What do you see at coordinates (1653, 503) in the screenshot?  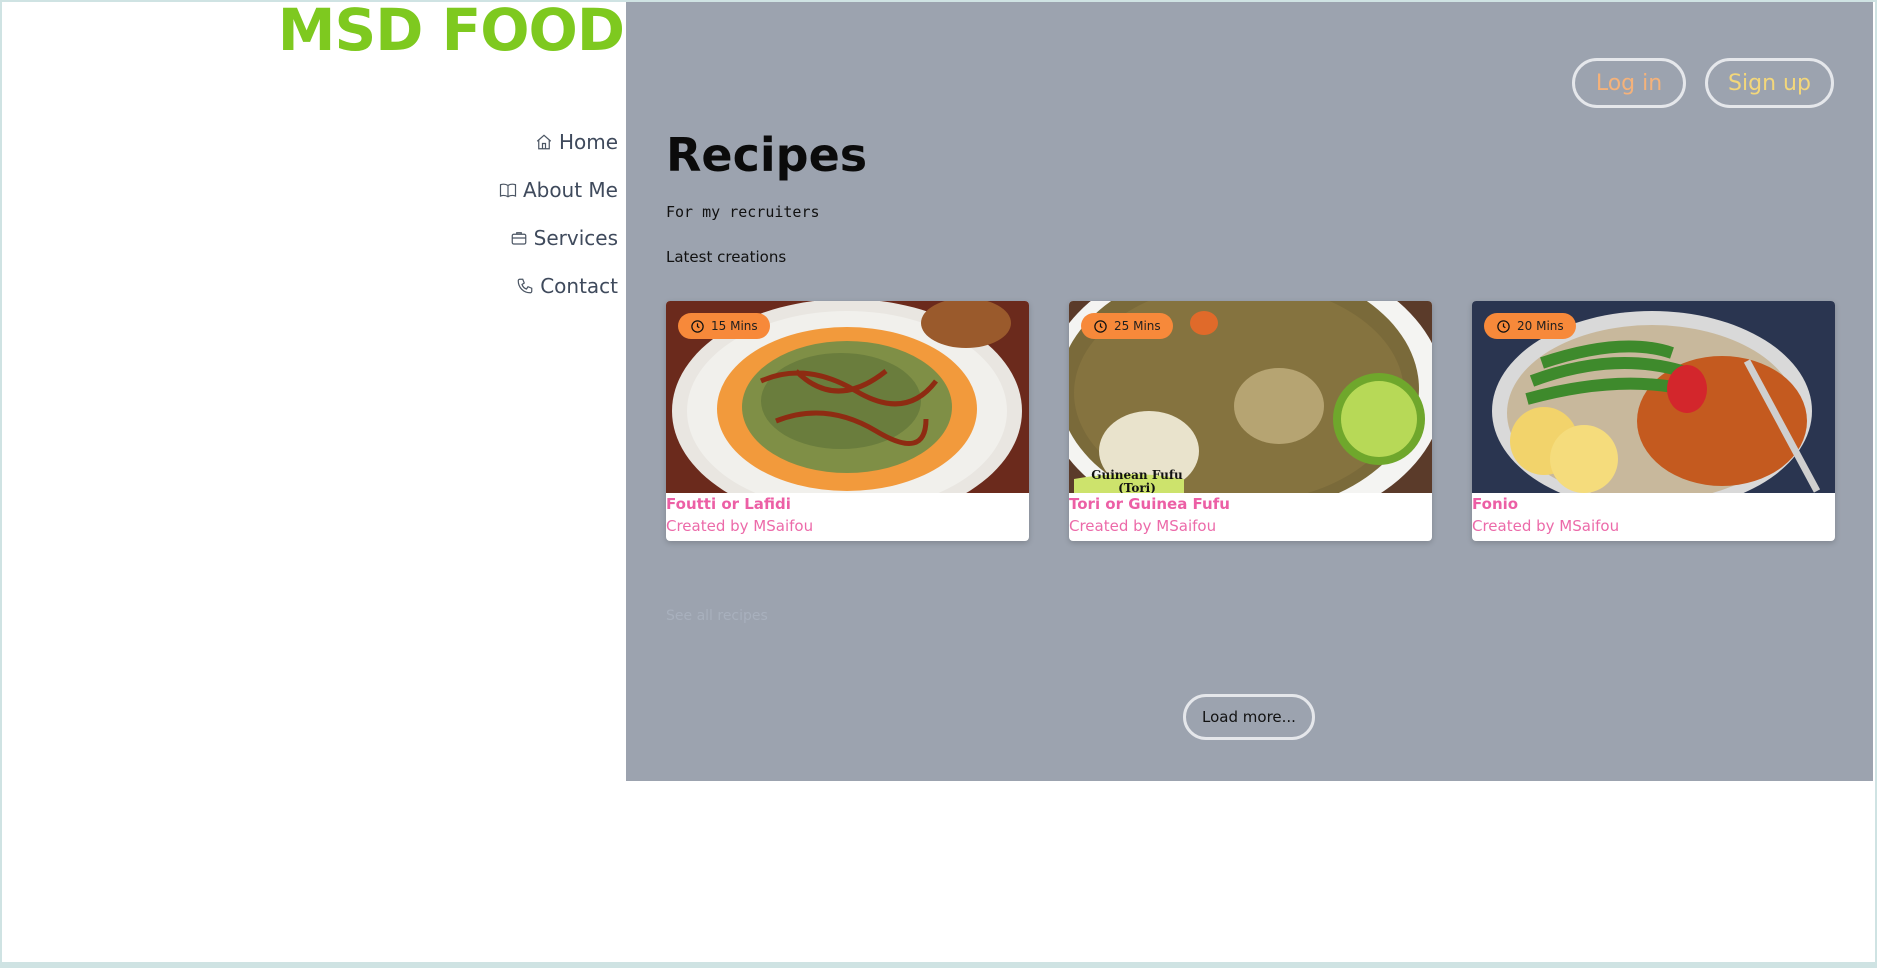 I see `recipe-title: Fonio` at bounding box center [1653, 503].